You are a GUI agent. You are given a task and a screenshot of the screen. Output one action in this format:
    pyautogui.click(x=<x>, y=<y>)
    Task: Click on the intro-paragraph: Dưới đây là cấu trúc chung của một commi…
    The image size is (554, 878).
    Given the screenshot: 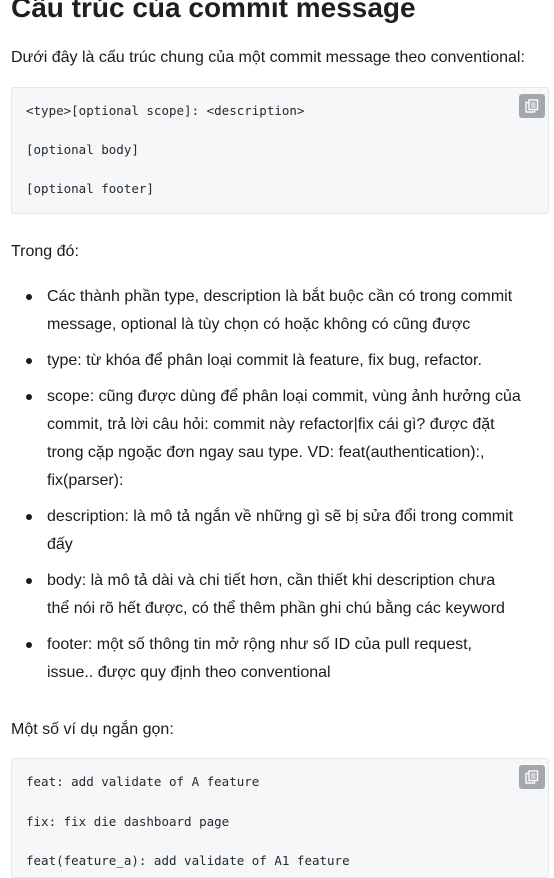 What is the action you would take?
    pyautogui.click(x=268, y=57)
    